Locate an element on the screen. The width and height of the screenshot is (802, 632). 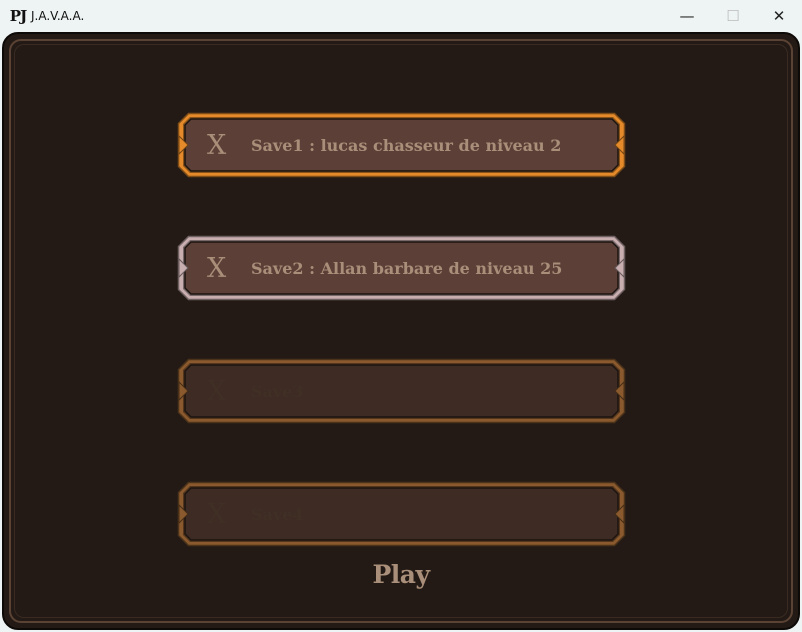
save-slot-3: X Save3 is located at coordinates (401, 391).